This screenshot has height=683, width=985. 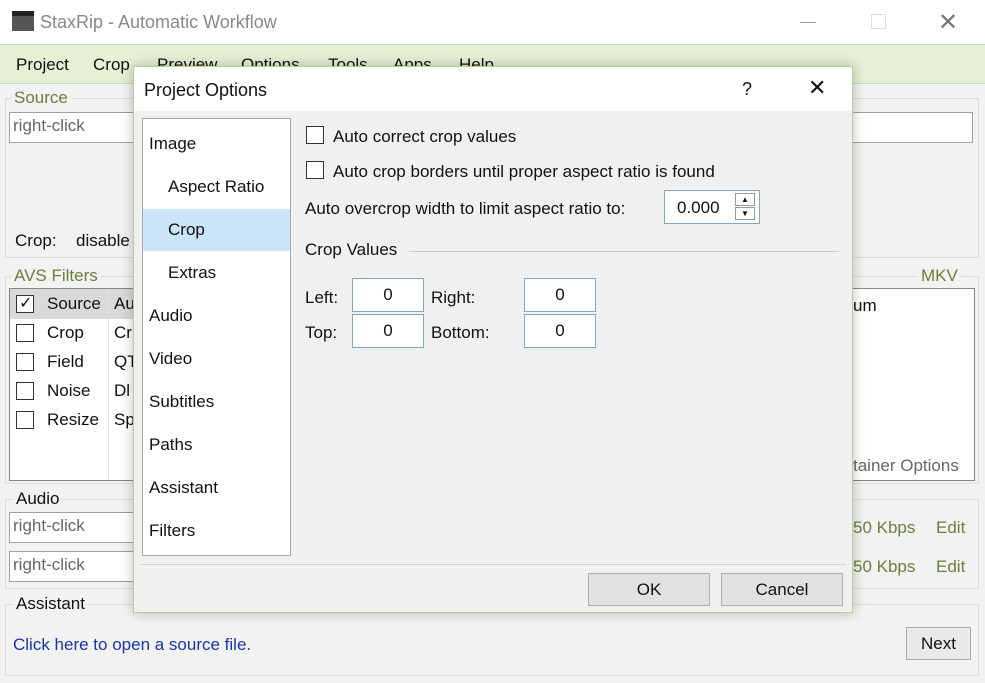 I want to click on nav-item: Extras, so click(x=216, y=273).